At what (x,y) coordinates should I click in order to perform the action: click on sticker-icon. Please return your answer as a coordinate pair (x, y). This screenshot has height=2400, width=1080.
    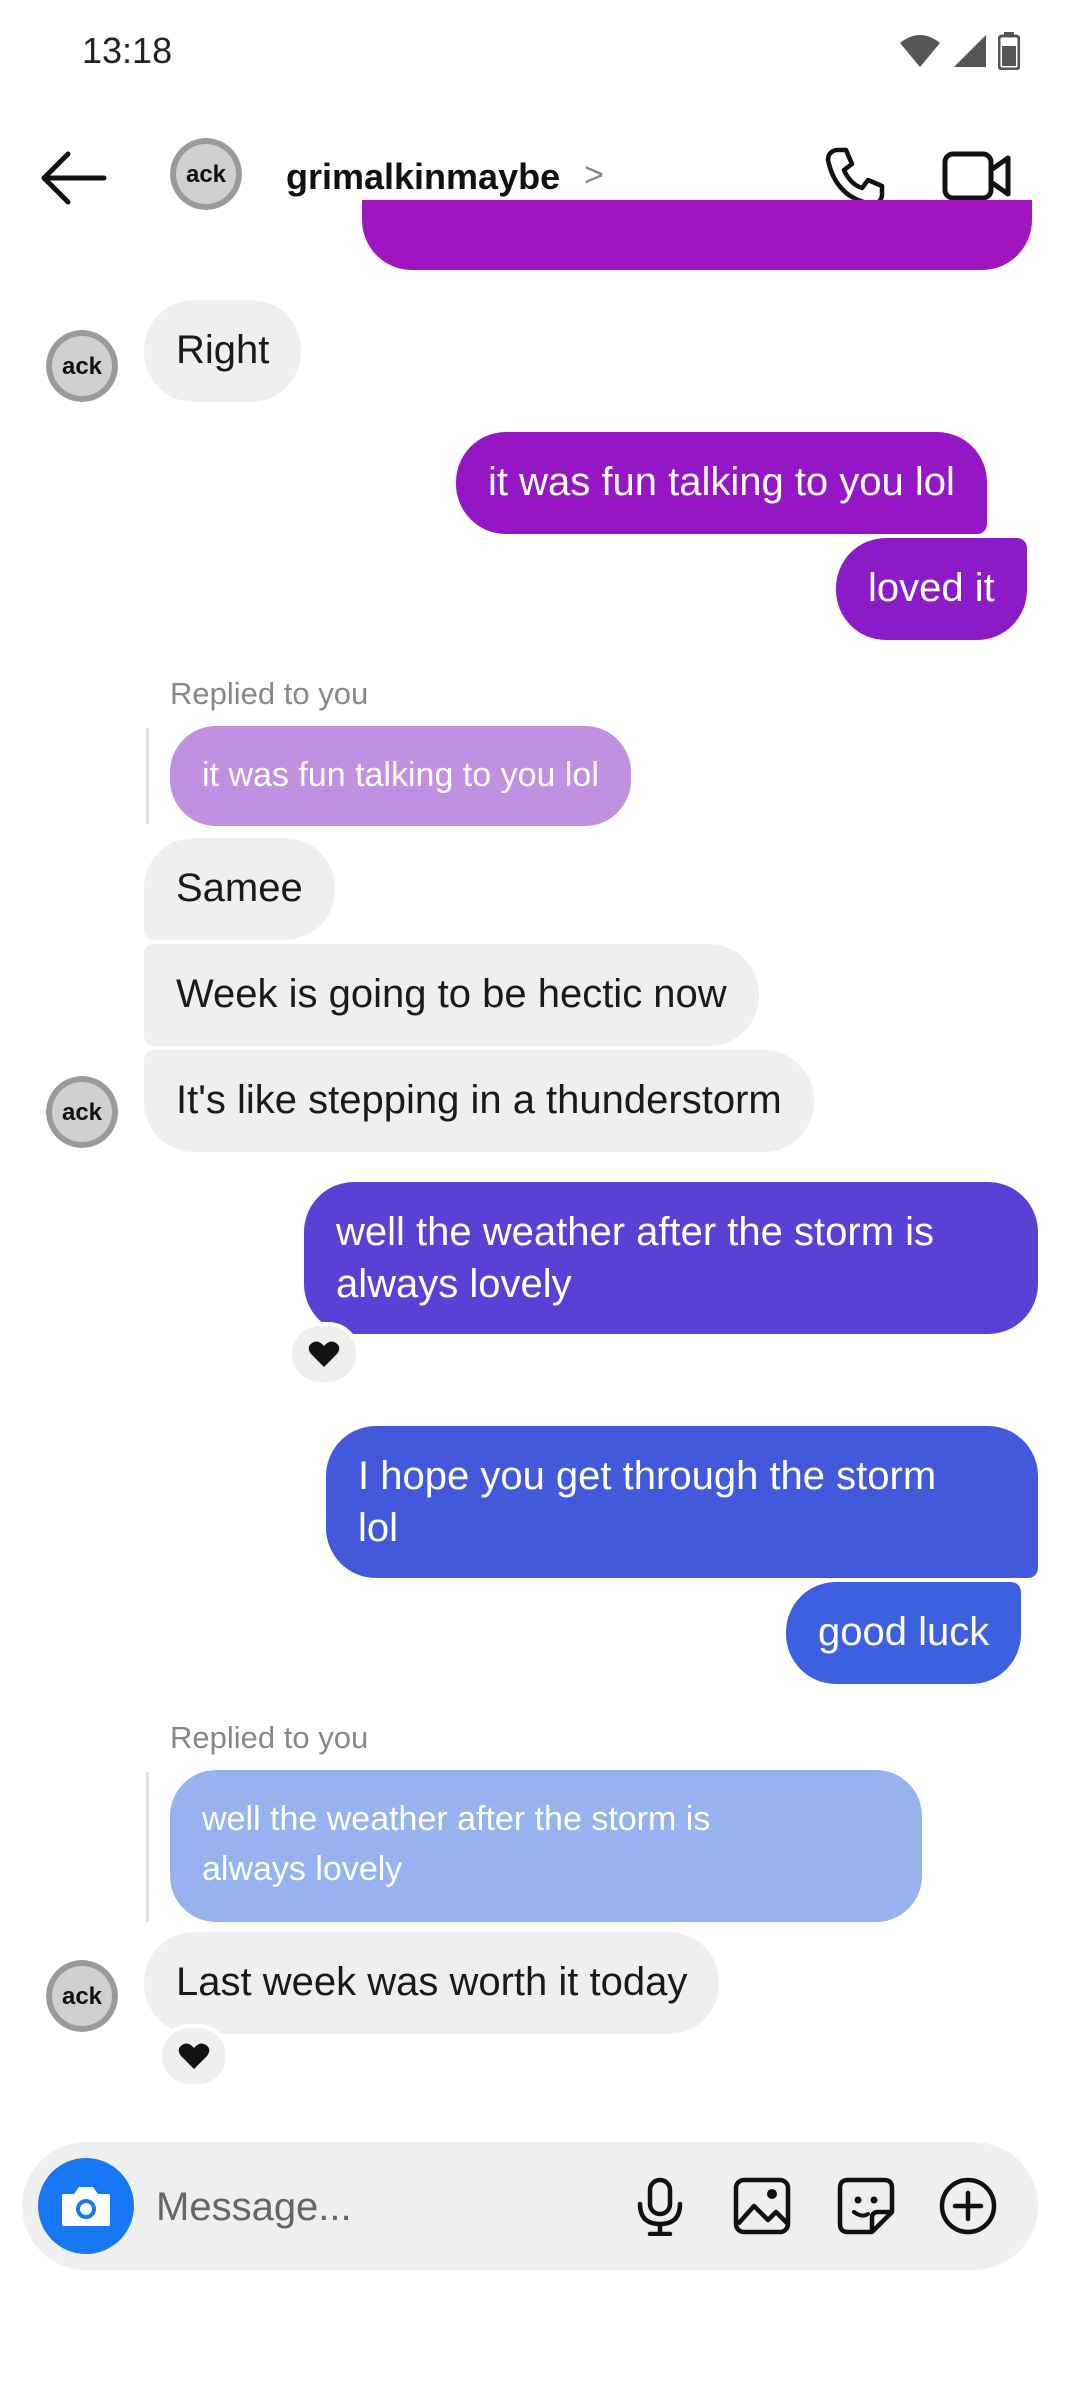
    Looking at the image, I should click on (866, 2206).